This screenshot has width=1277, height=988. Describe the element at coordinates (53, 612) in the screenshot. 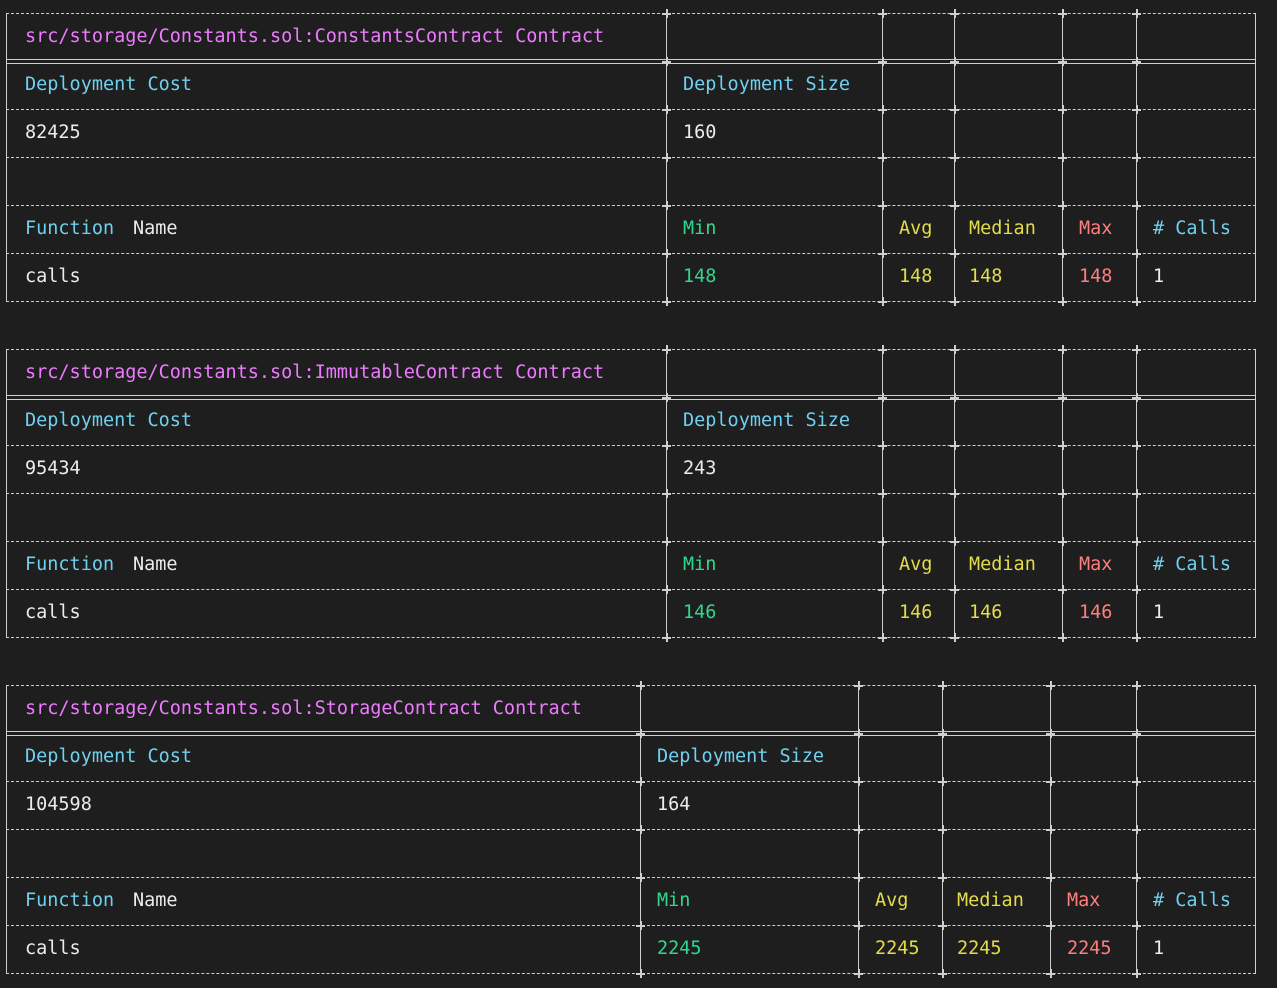

I see `function-name: calls` at that location.